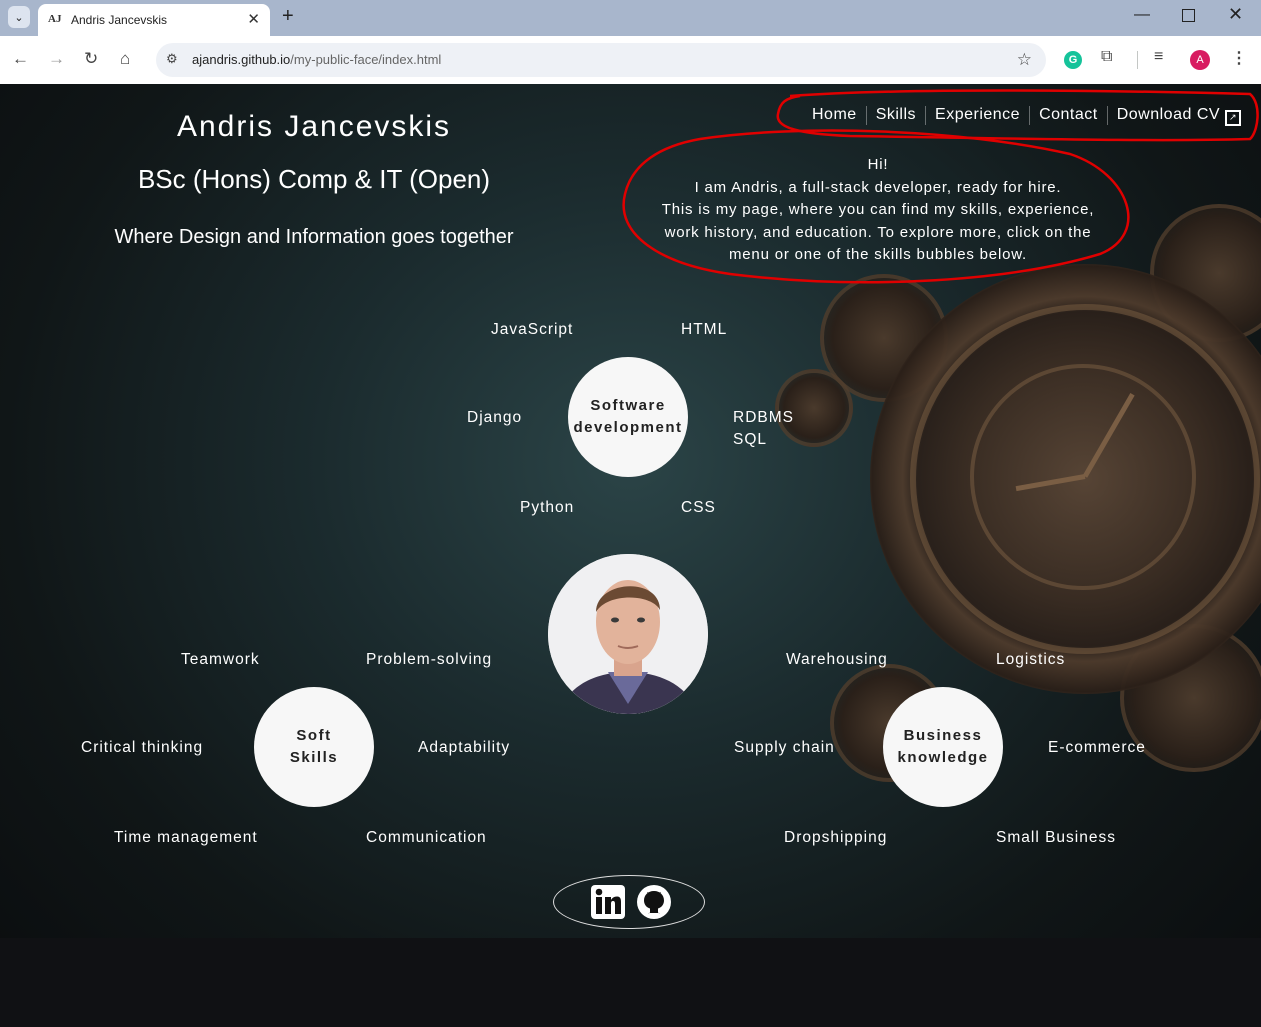  I want to click on skill-sql: SQL, so click(750, 439).